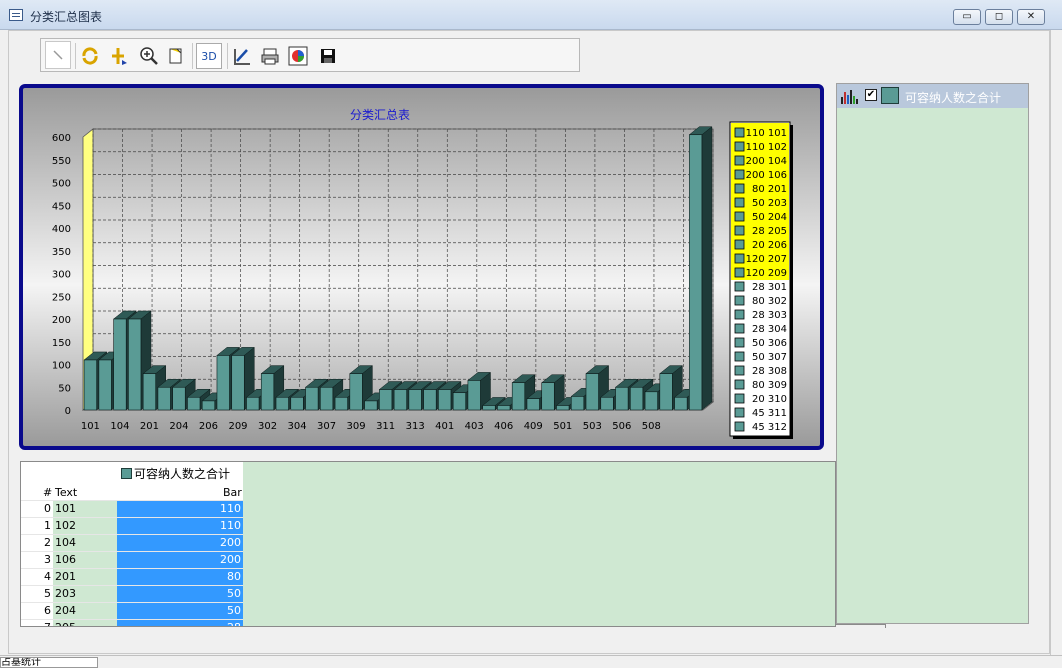 This screenshot has height=668, width=1062. Describe the element at coordinates (61, 275) in the screenshot. I see `y-tick-label: 300` at that location.